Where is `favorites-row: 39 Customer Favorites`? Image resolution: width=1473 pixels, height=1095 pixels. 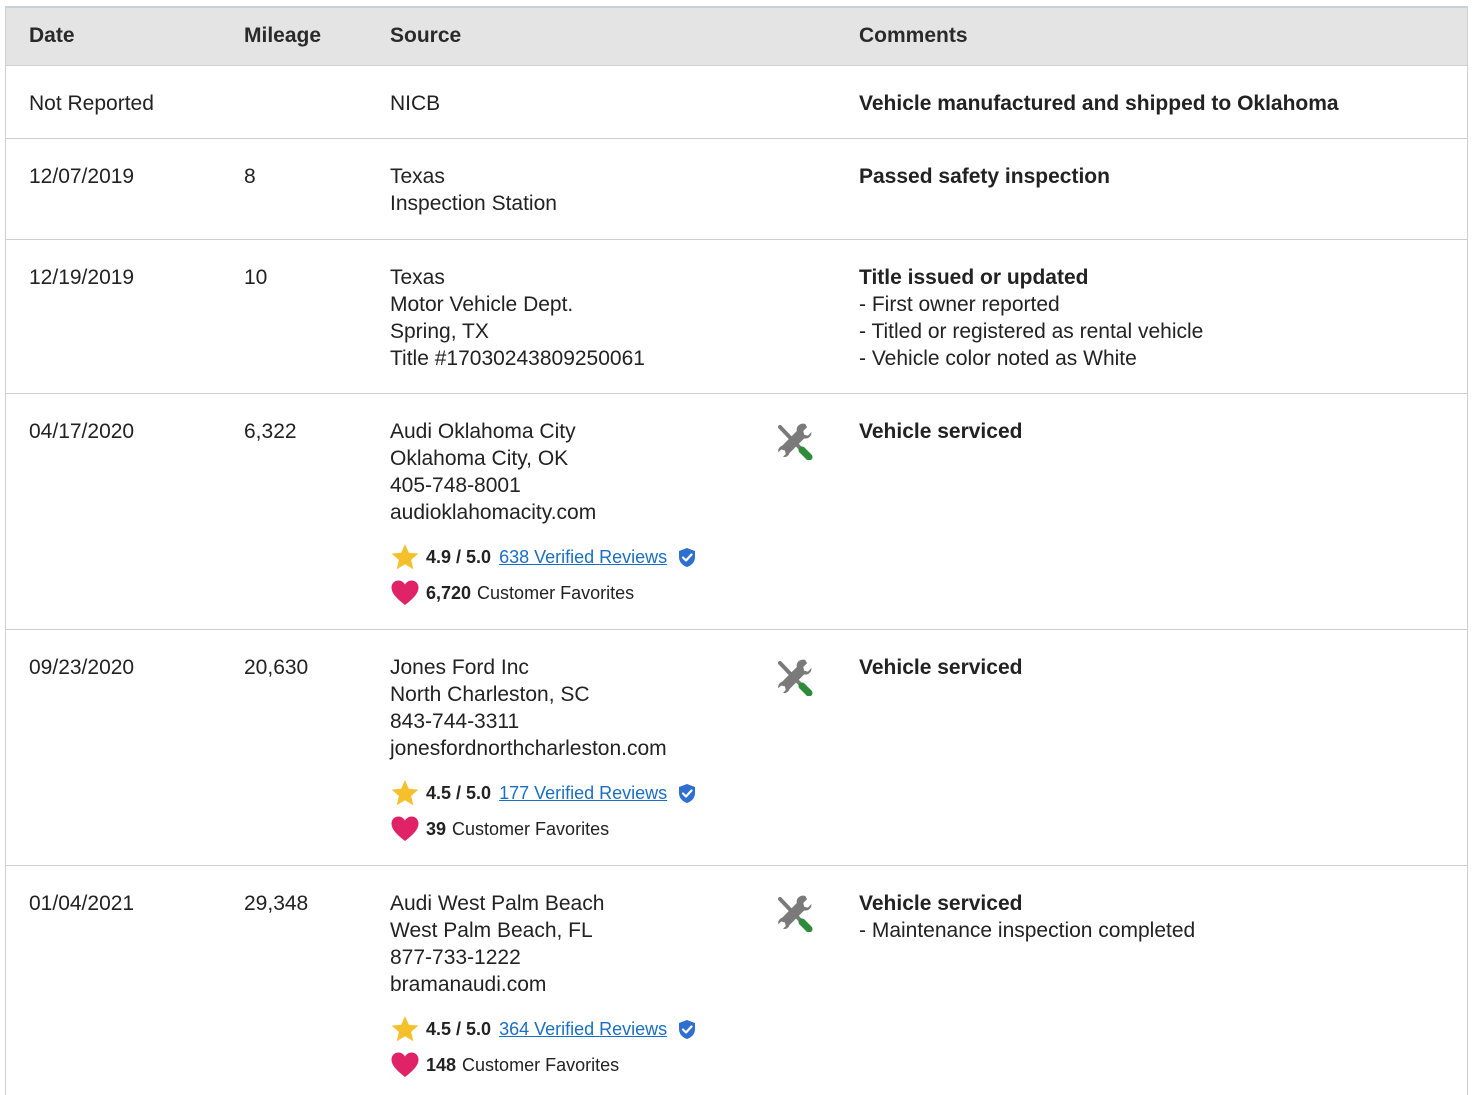
favorites-row: 39 Customer Favorites is located at coordinates (543, 829).